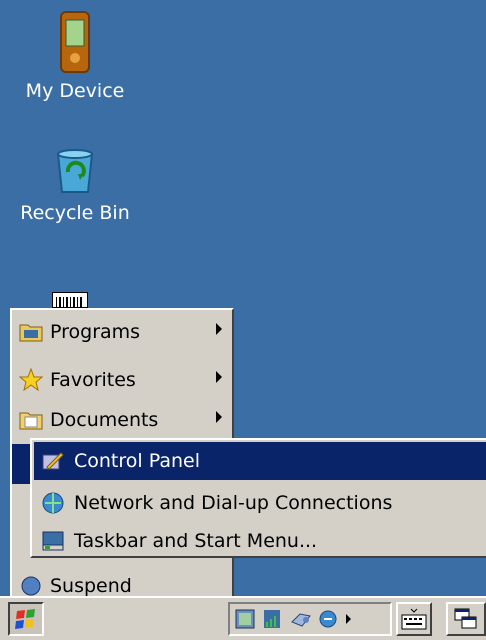 Image resolution: width=486 pixels, height=640 pixels. I want to click on windows-flag-icon, so click(25, 619).